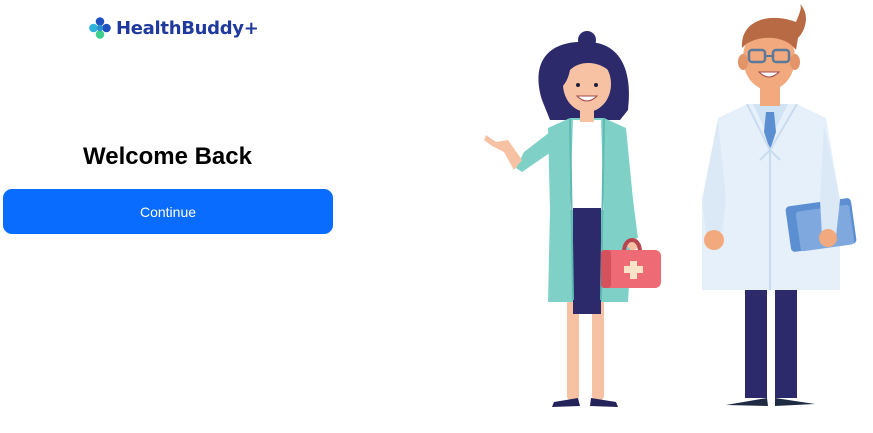 This screenshot has height=433, width=873. I want to click on brand-logo: HealthBuddy+, so click(174, 28).